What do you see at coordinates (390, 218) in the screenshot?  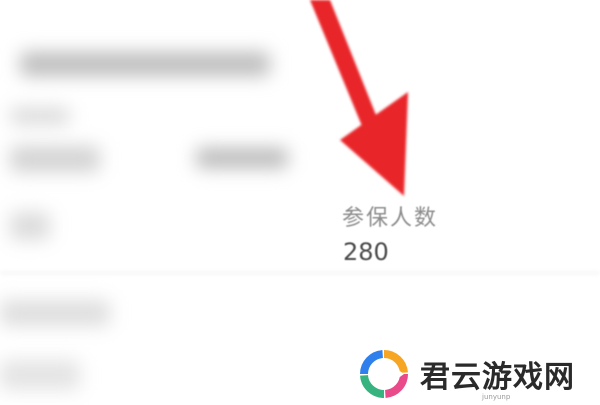 I see `insured-count-label: 参保人数` at bounding box center [390, 218].